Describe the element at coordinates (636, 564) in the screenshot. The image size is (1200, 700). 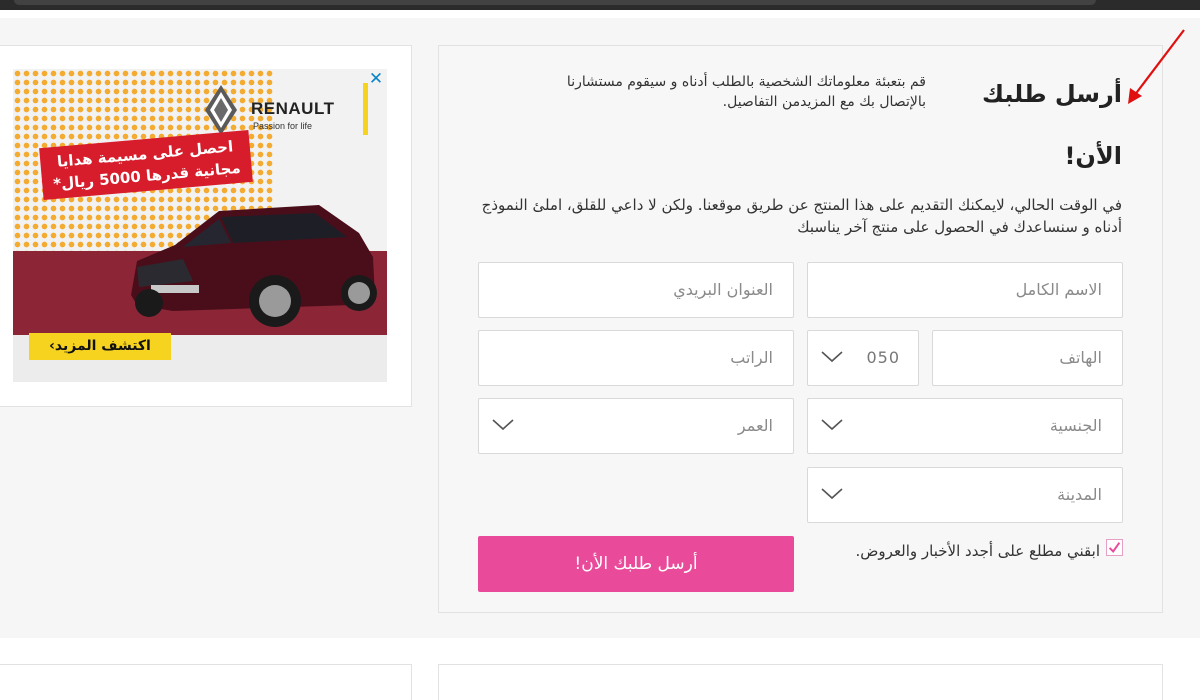
I see `submit-button: أرسل طلبك الأن!` at that location.